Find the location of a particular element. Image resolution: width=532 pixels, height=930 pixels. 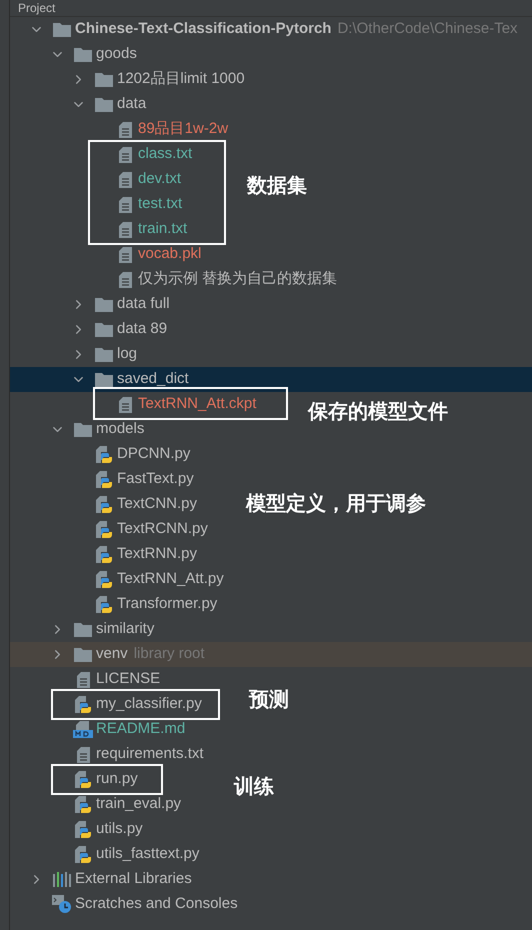

item-name: TextRNN.py is located at coordinates (157, 554).